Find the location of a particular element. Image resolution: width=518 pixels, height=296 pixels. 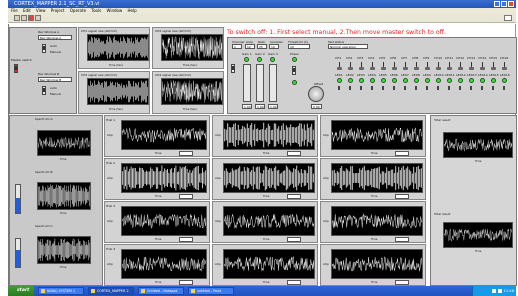

gain-2-slider is located at coordinates (260, 83).